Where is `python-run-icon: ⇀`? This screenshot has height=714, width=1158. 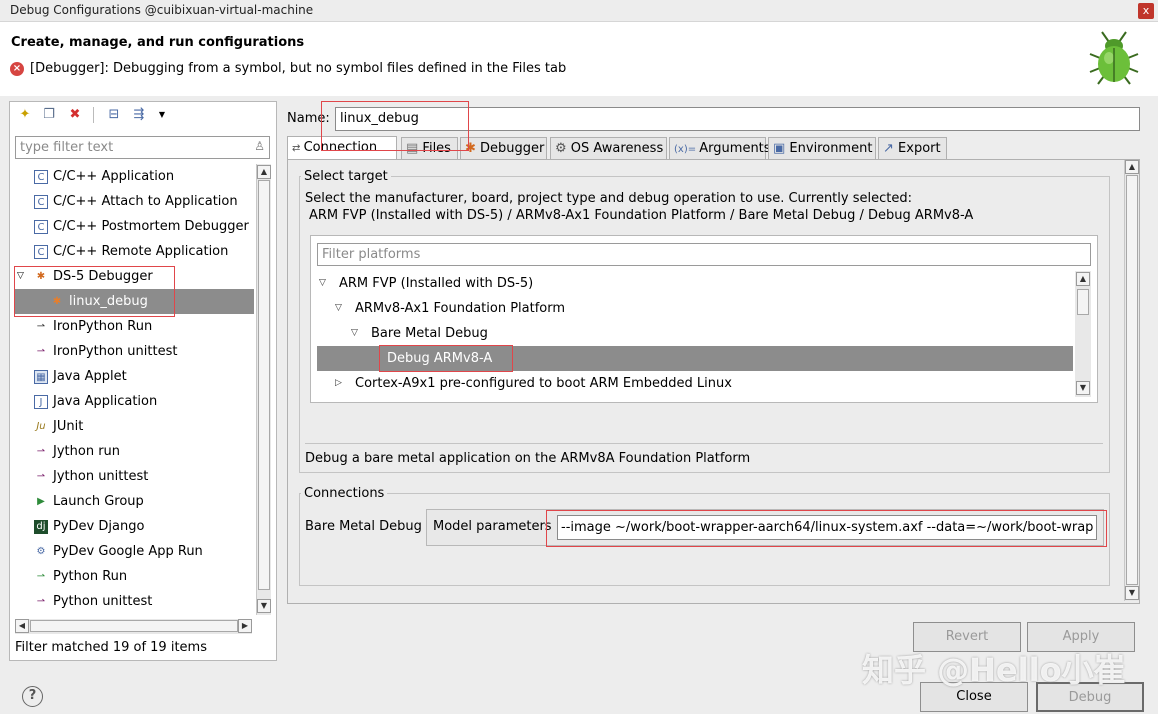
python-run-icon: ⇀ is located at coordinates (41, 326).